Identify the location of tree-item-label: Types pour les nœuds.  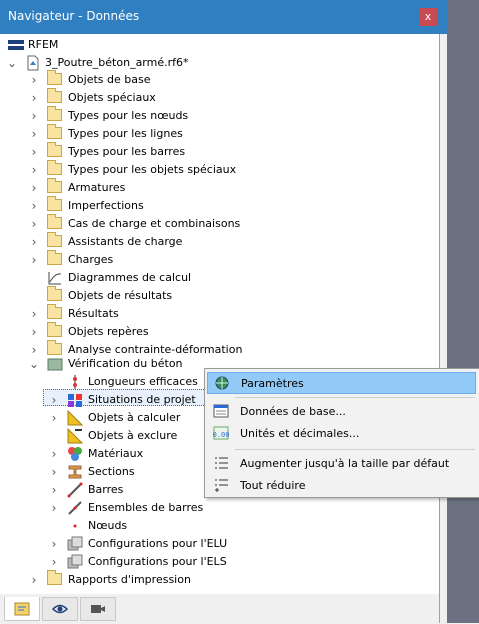
(128, 115).